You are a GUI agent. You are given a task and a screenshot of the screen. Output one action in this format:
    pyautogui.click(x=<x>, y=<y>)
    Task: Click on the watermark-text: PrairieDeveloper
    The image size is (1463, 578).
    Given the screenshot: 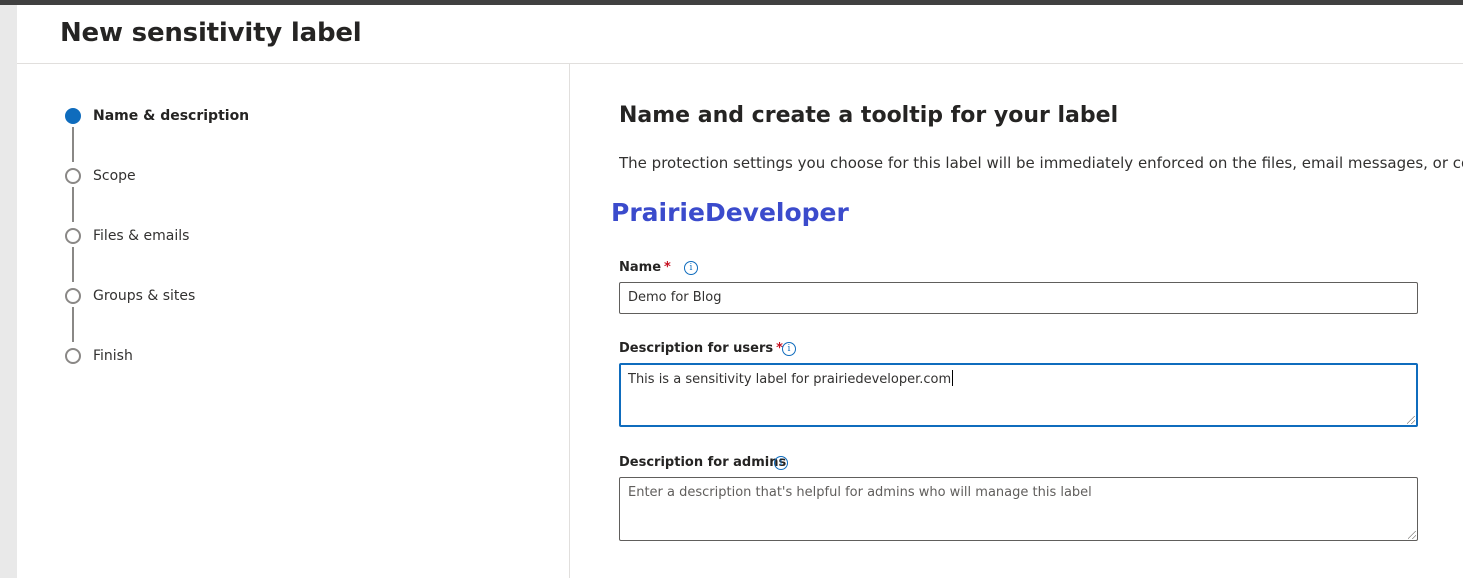 What is the action you would take?
    pyautogui.click(x=730, y=212)
    